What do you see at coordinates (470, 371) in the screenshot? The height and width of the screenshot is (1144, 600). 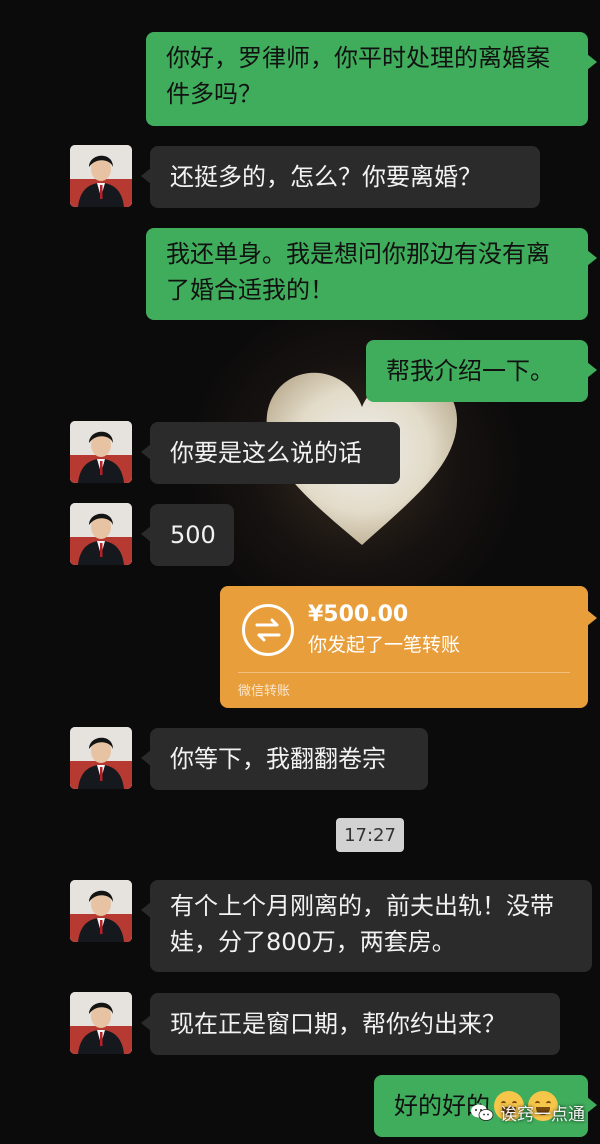 I see `message-text: 帮我介绍一下。` at bounding box center [470, 371].